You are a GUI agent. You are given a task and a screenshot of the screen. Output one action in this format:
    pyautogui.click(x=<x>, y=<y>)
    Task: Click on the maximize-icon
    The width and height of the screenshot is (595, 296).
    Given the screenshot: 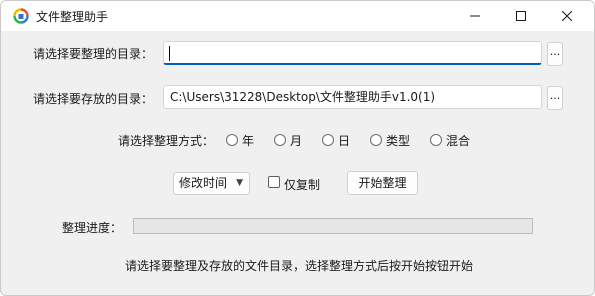 What is the action you would take?
    pyautogui.click(x=521, y=16)
    